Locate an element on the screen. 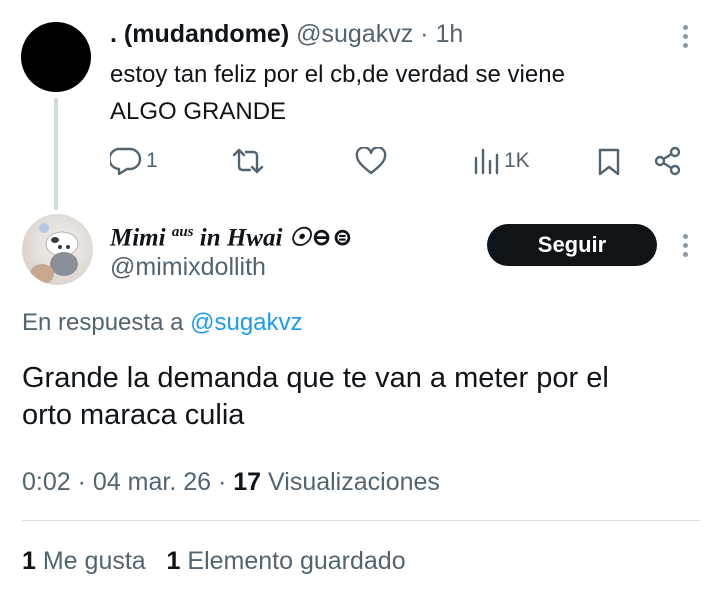  bookmark-icon is located at coordinates (609, 162).